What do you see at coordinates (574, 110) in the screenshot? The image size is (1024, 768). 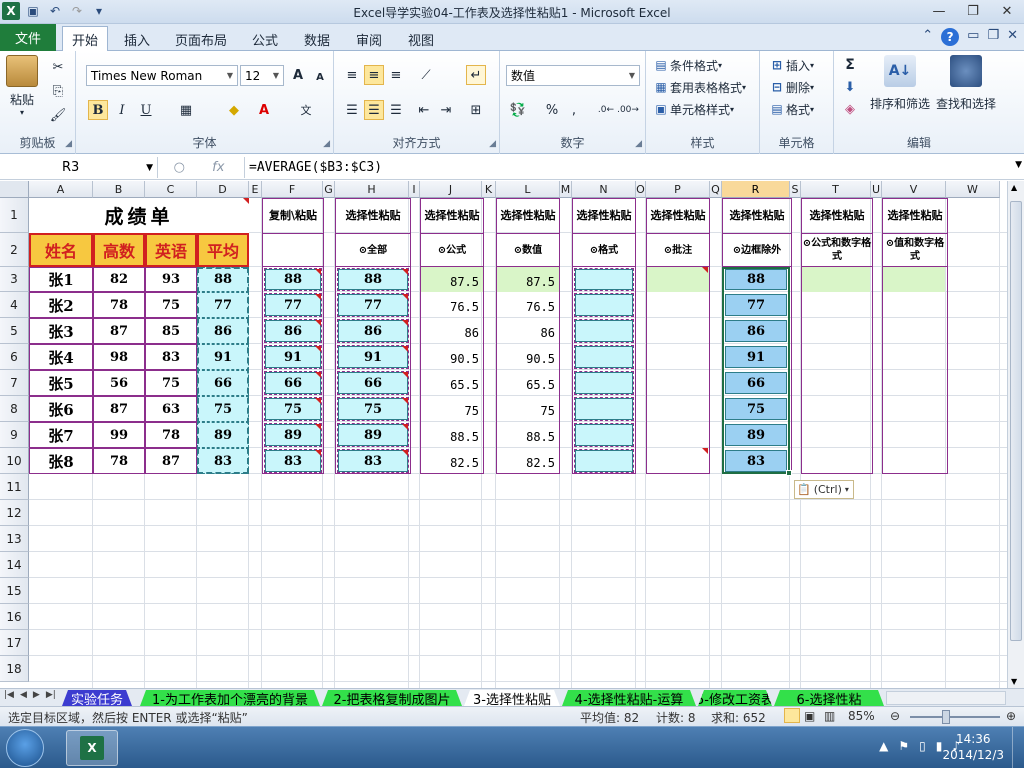 I see `comma-button: ,` at bounding box center [574, 110].